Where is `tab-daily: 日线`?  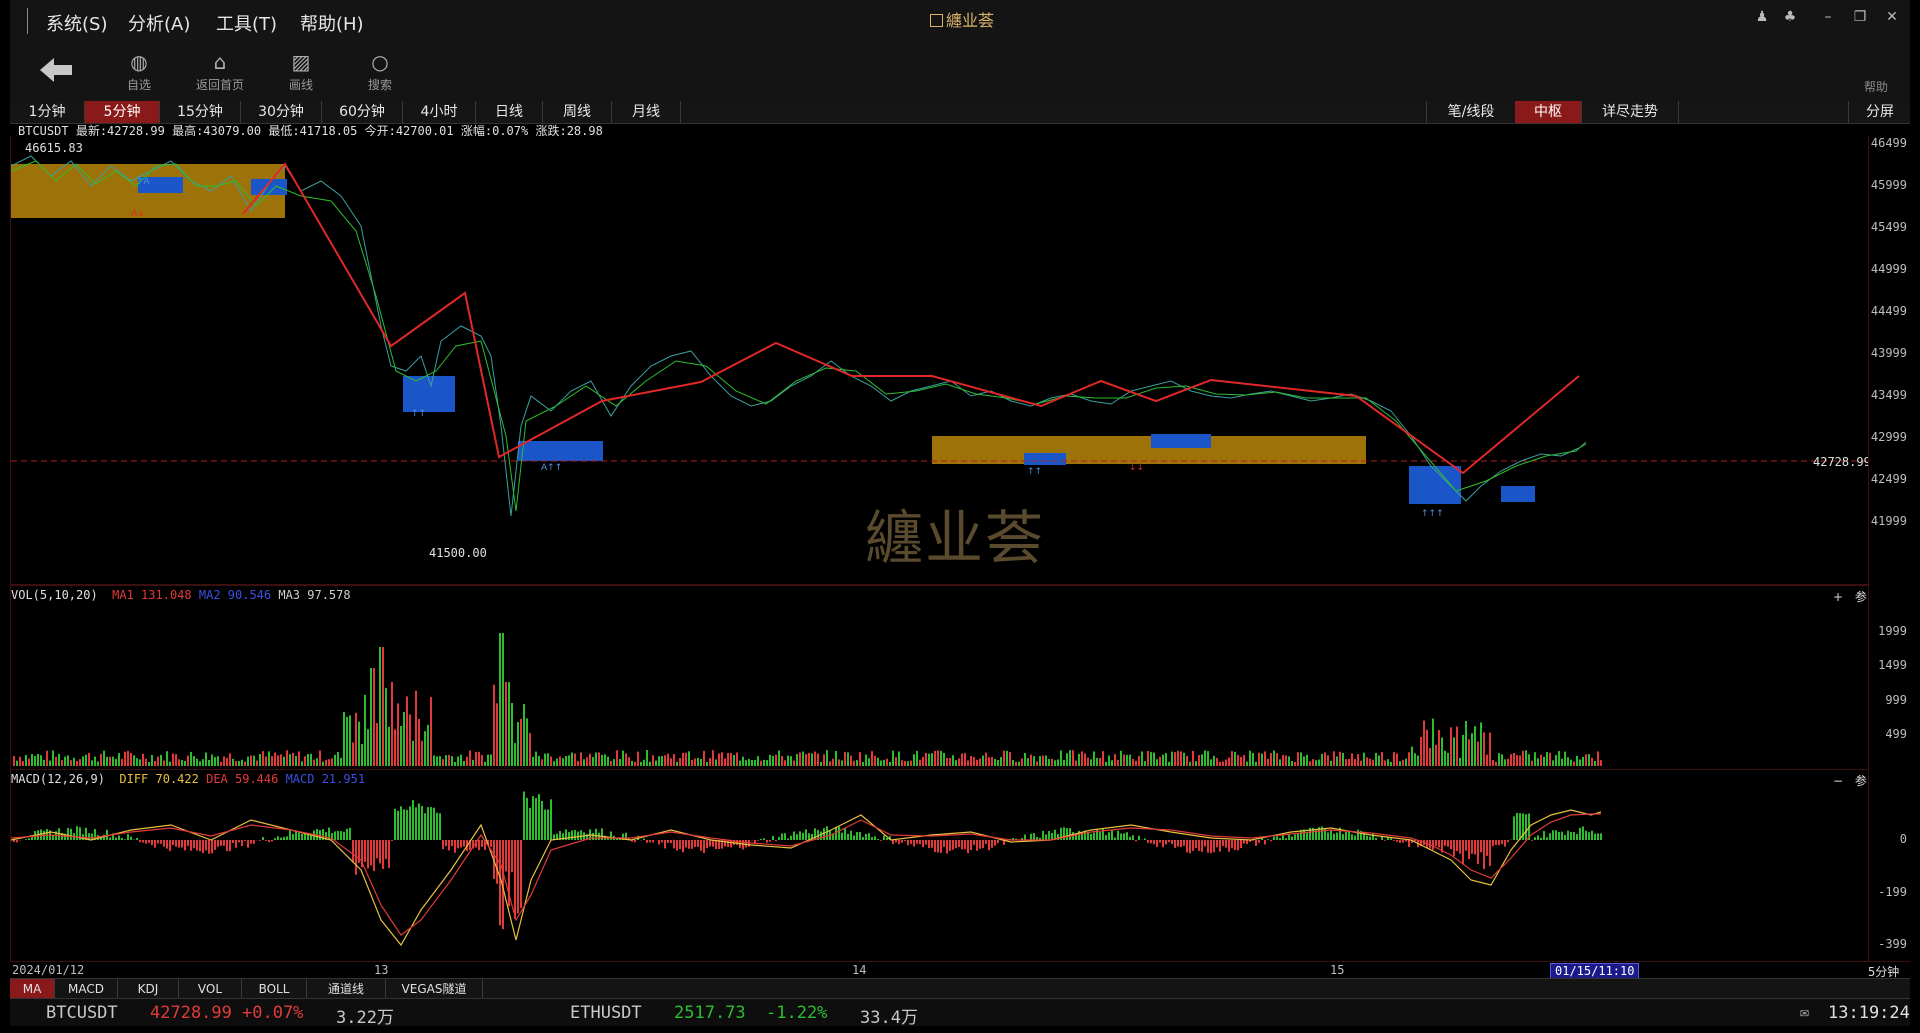 tab-daily: 日线 is located at coordinates (509, 112).